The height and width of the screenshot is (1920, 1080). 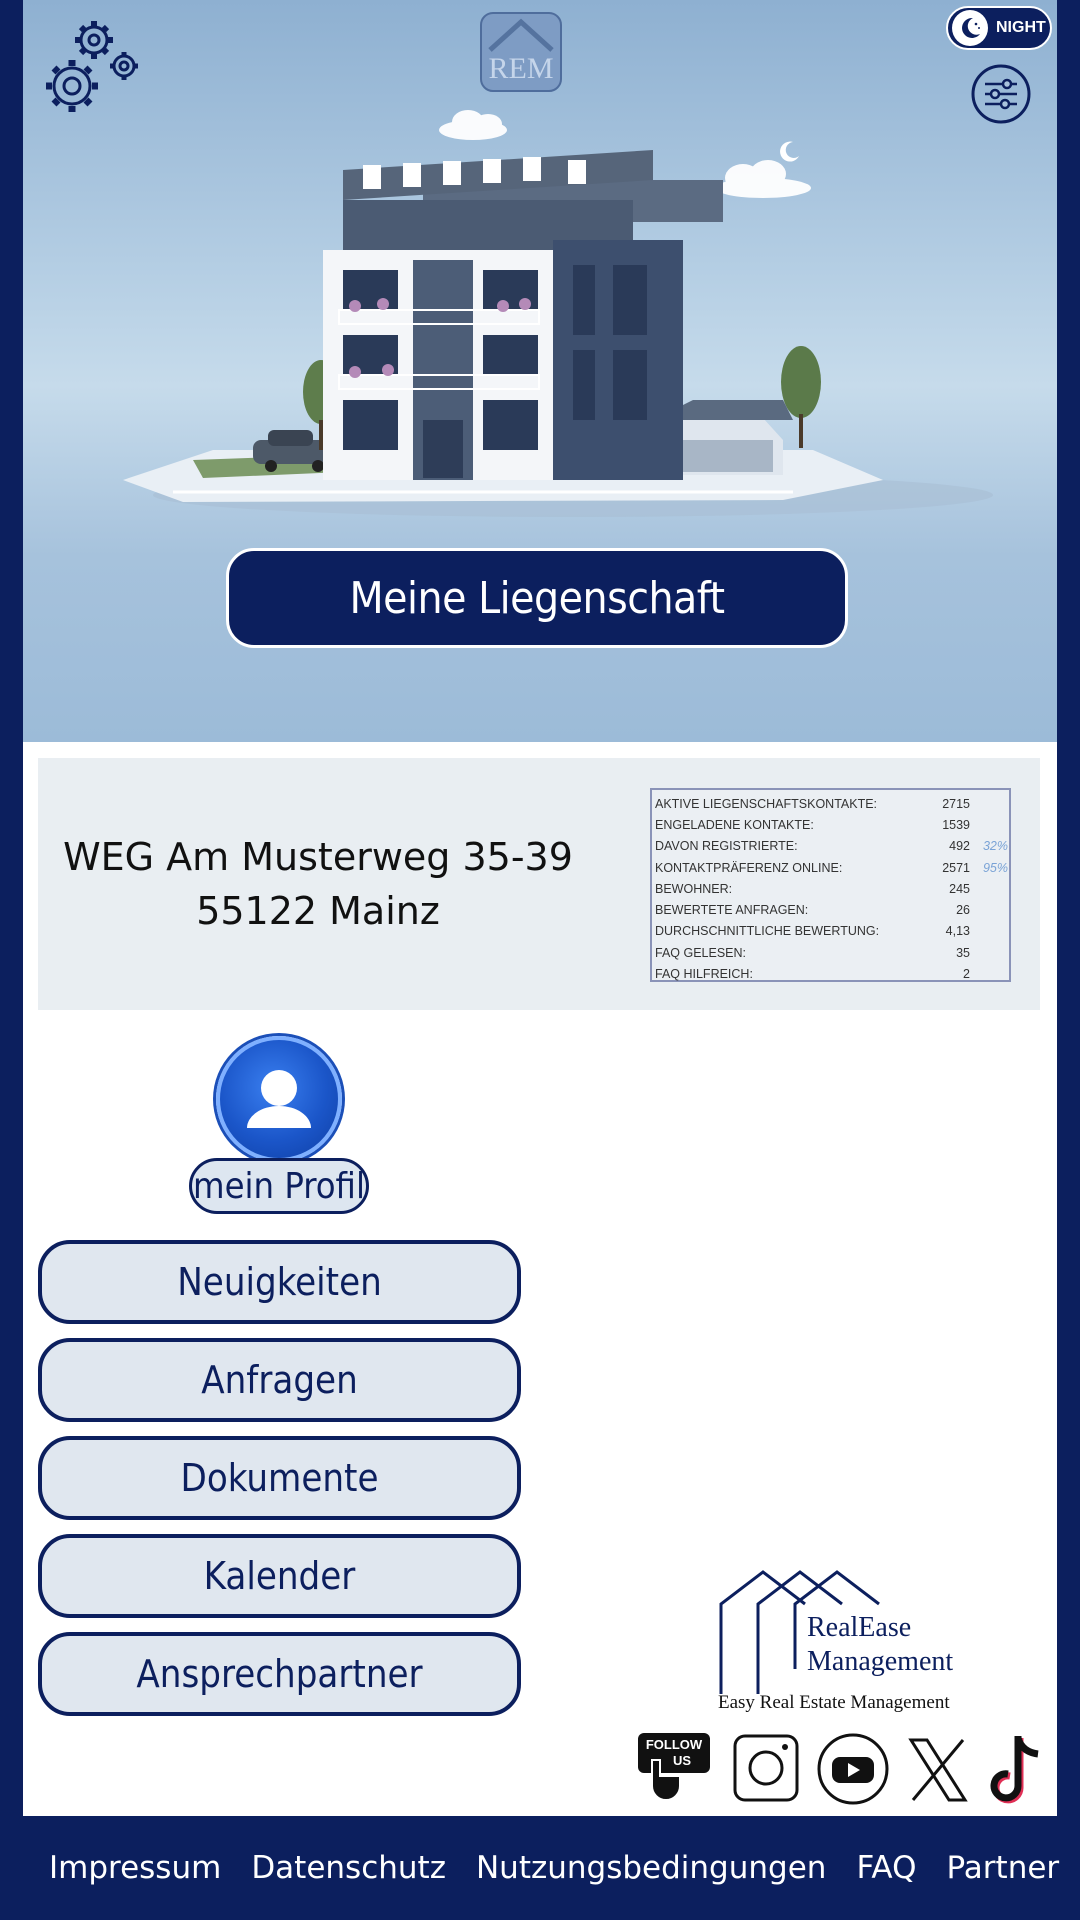 What do you see at coordinates (959, 846) in the screenshot?
I see `stat-value: 492` at bounding box center [959, 846].